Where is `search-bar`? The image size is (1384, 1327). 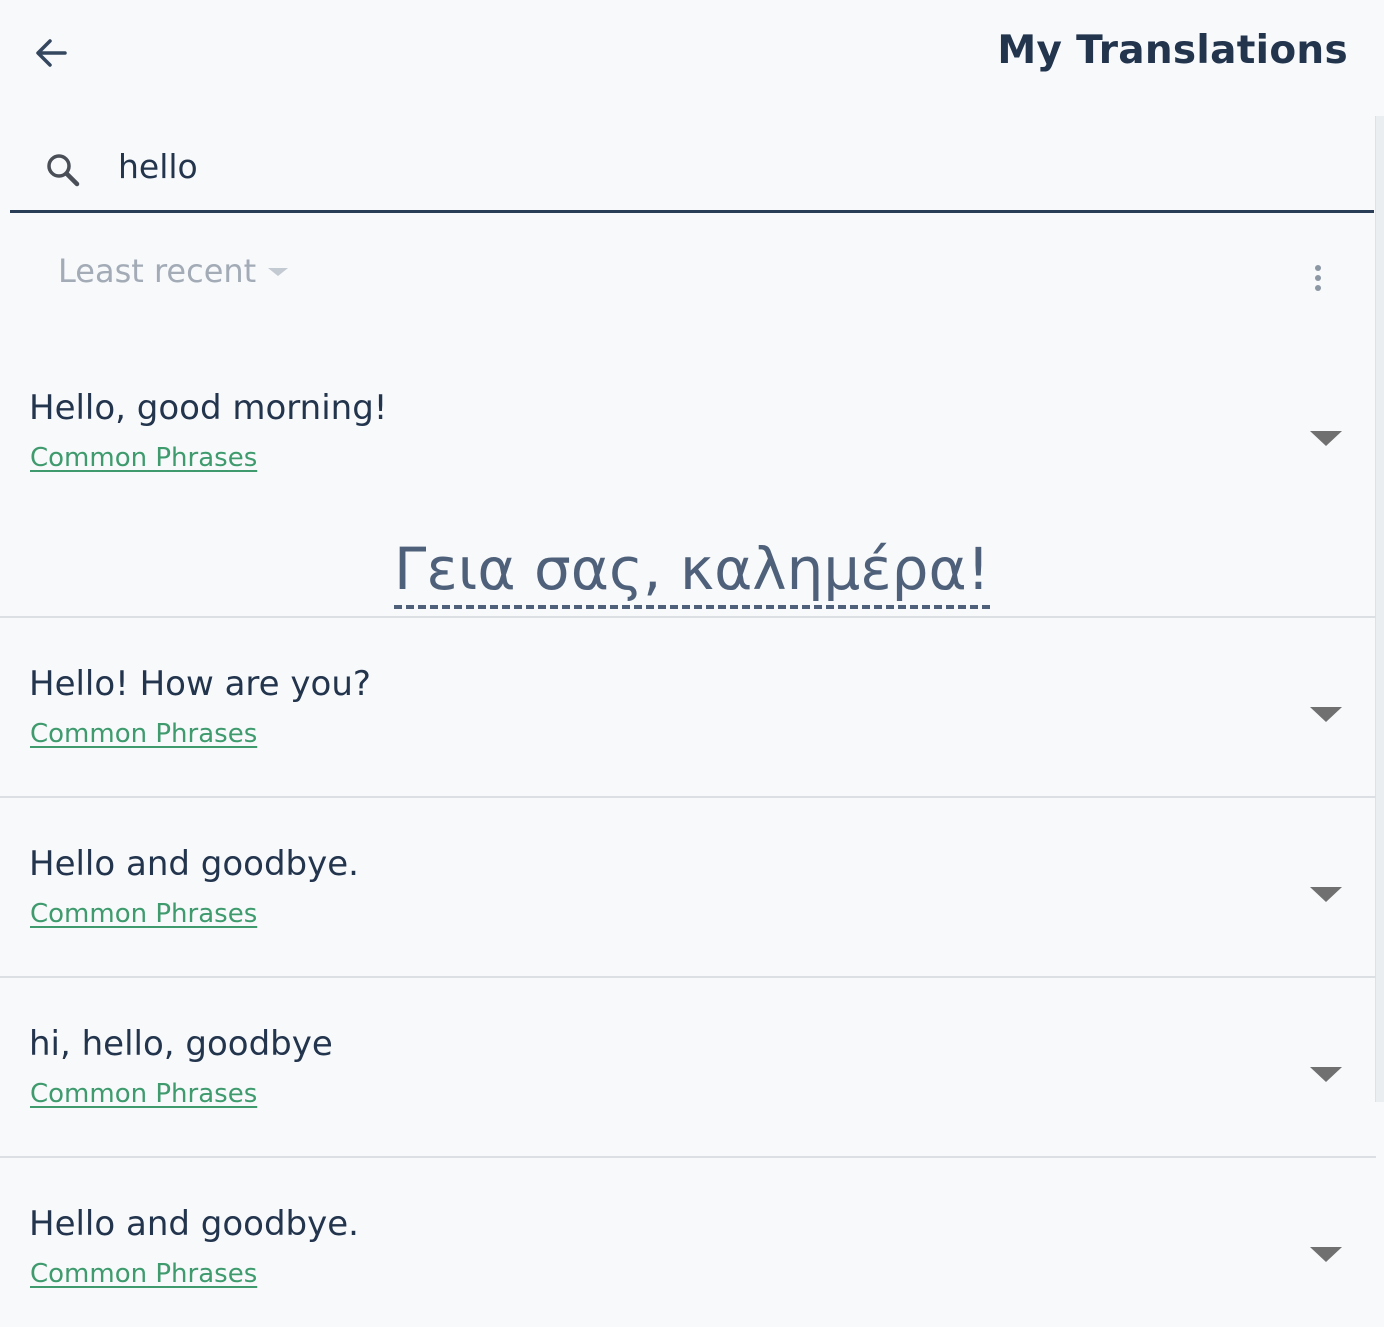
search-bar is located at coordinates (692, 168).